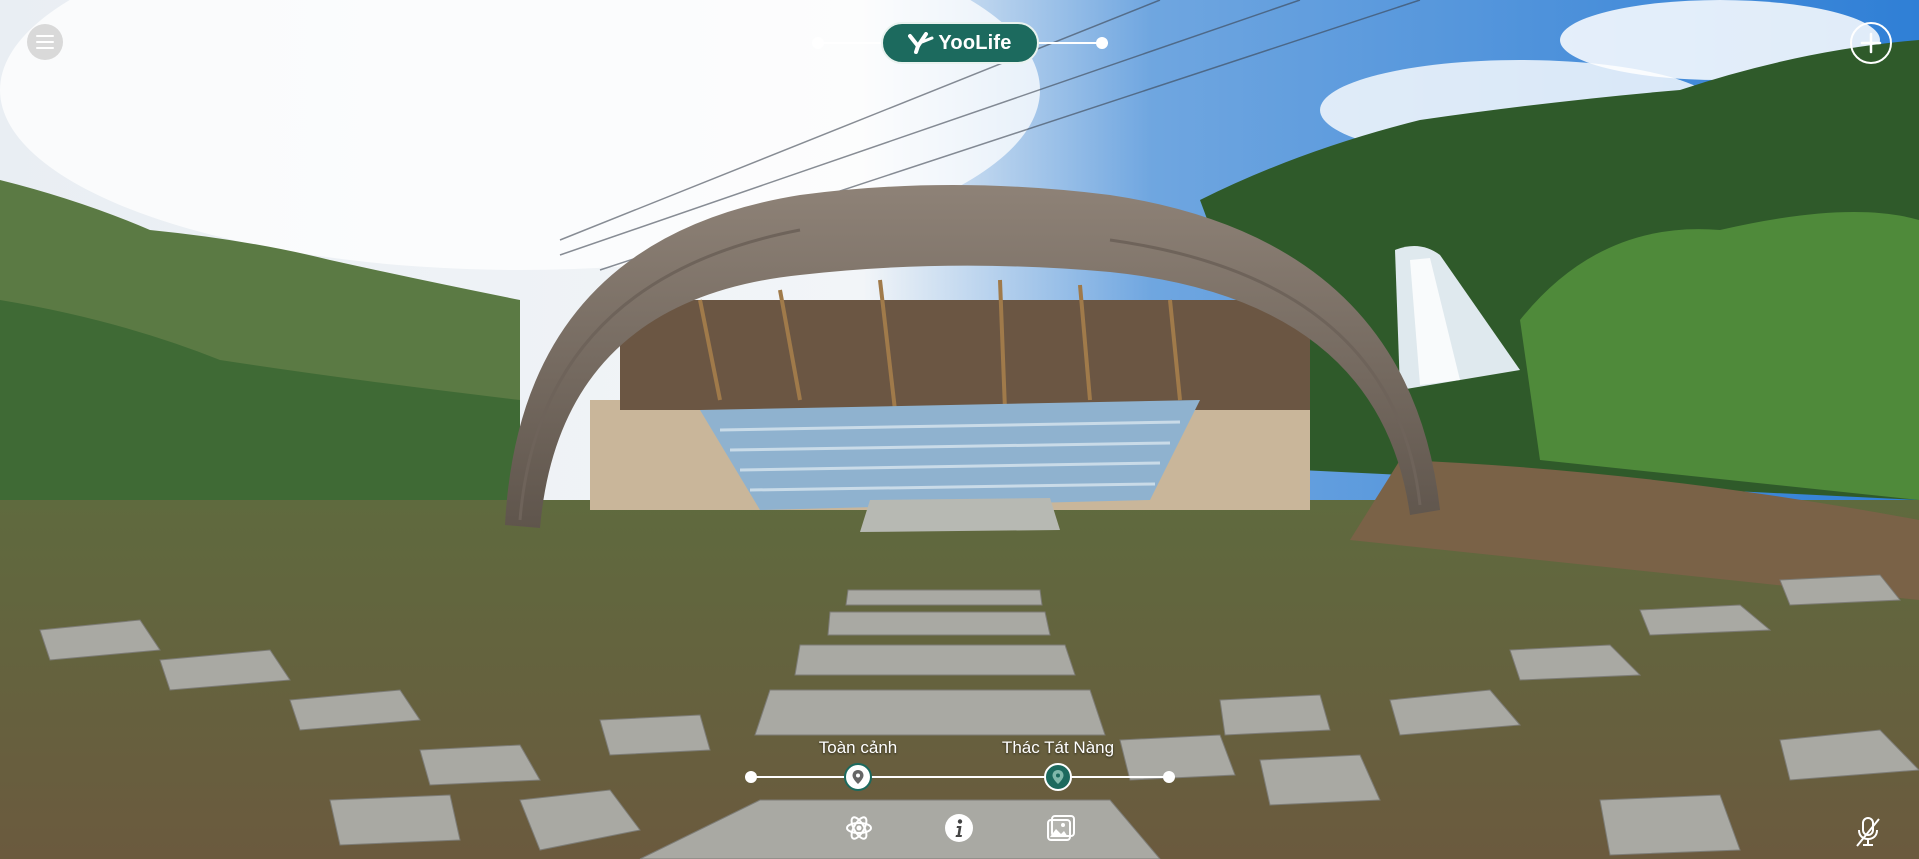  I want to click on info-button, so click(959, 828).